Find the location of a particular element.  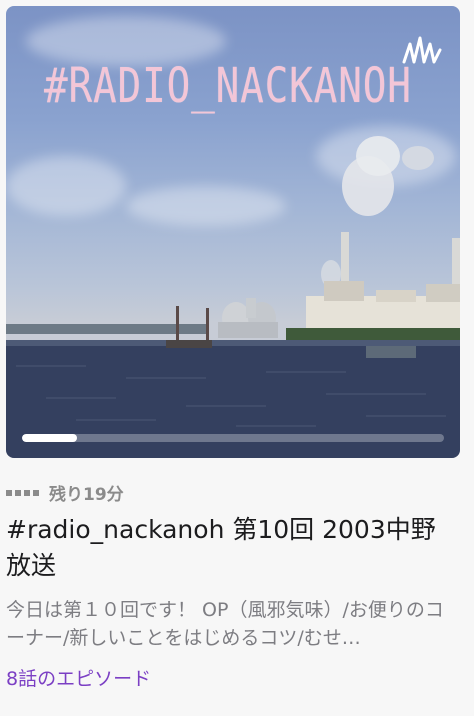

episode-title: #radio_nackanoh 第10回 2003中野放送 is located at coordinates (231, 548).